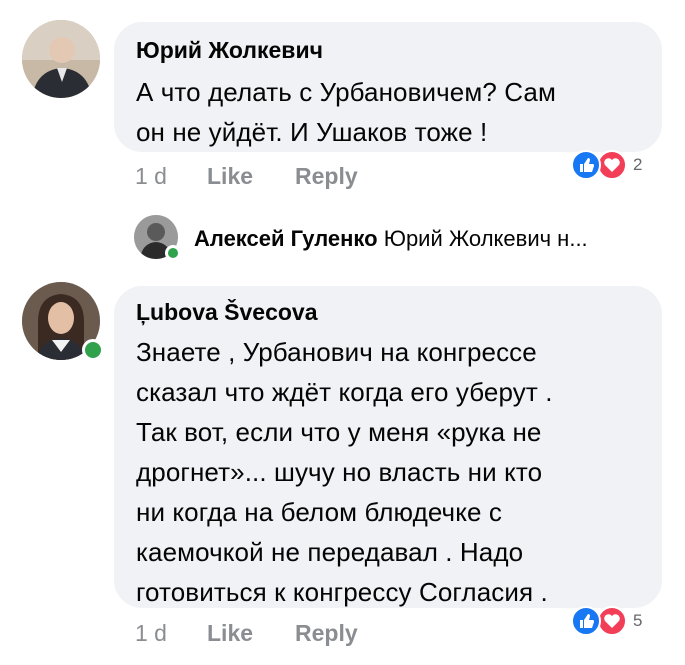 The width and height of the screenshot is (685, 665). Describe the element at coordinates (336, 352) in the screenshot. I see `comment-text-line: Знаете , Урбанович на конгрессе` at that location.